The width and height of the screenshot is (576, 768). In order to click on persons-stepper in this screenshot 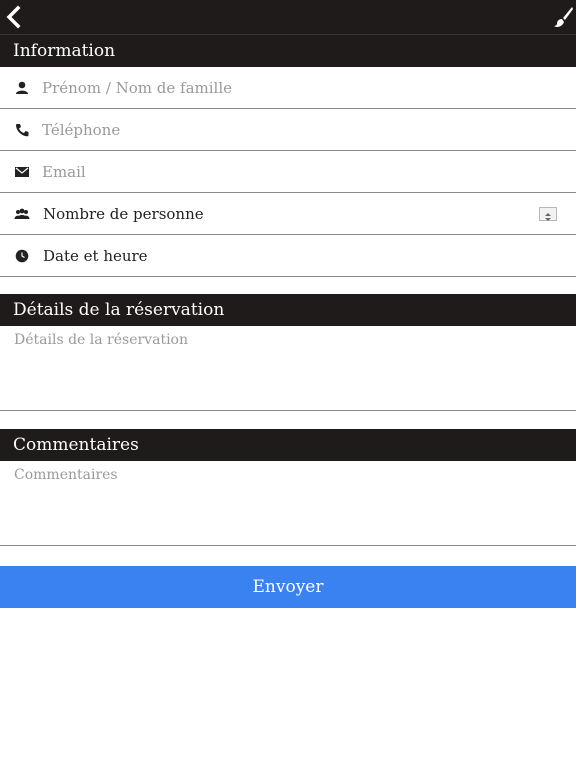, I will do `click(548, 214)`.